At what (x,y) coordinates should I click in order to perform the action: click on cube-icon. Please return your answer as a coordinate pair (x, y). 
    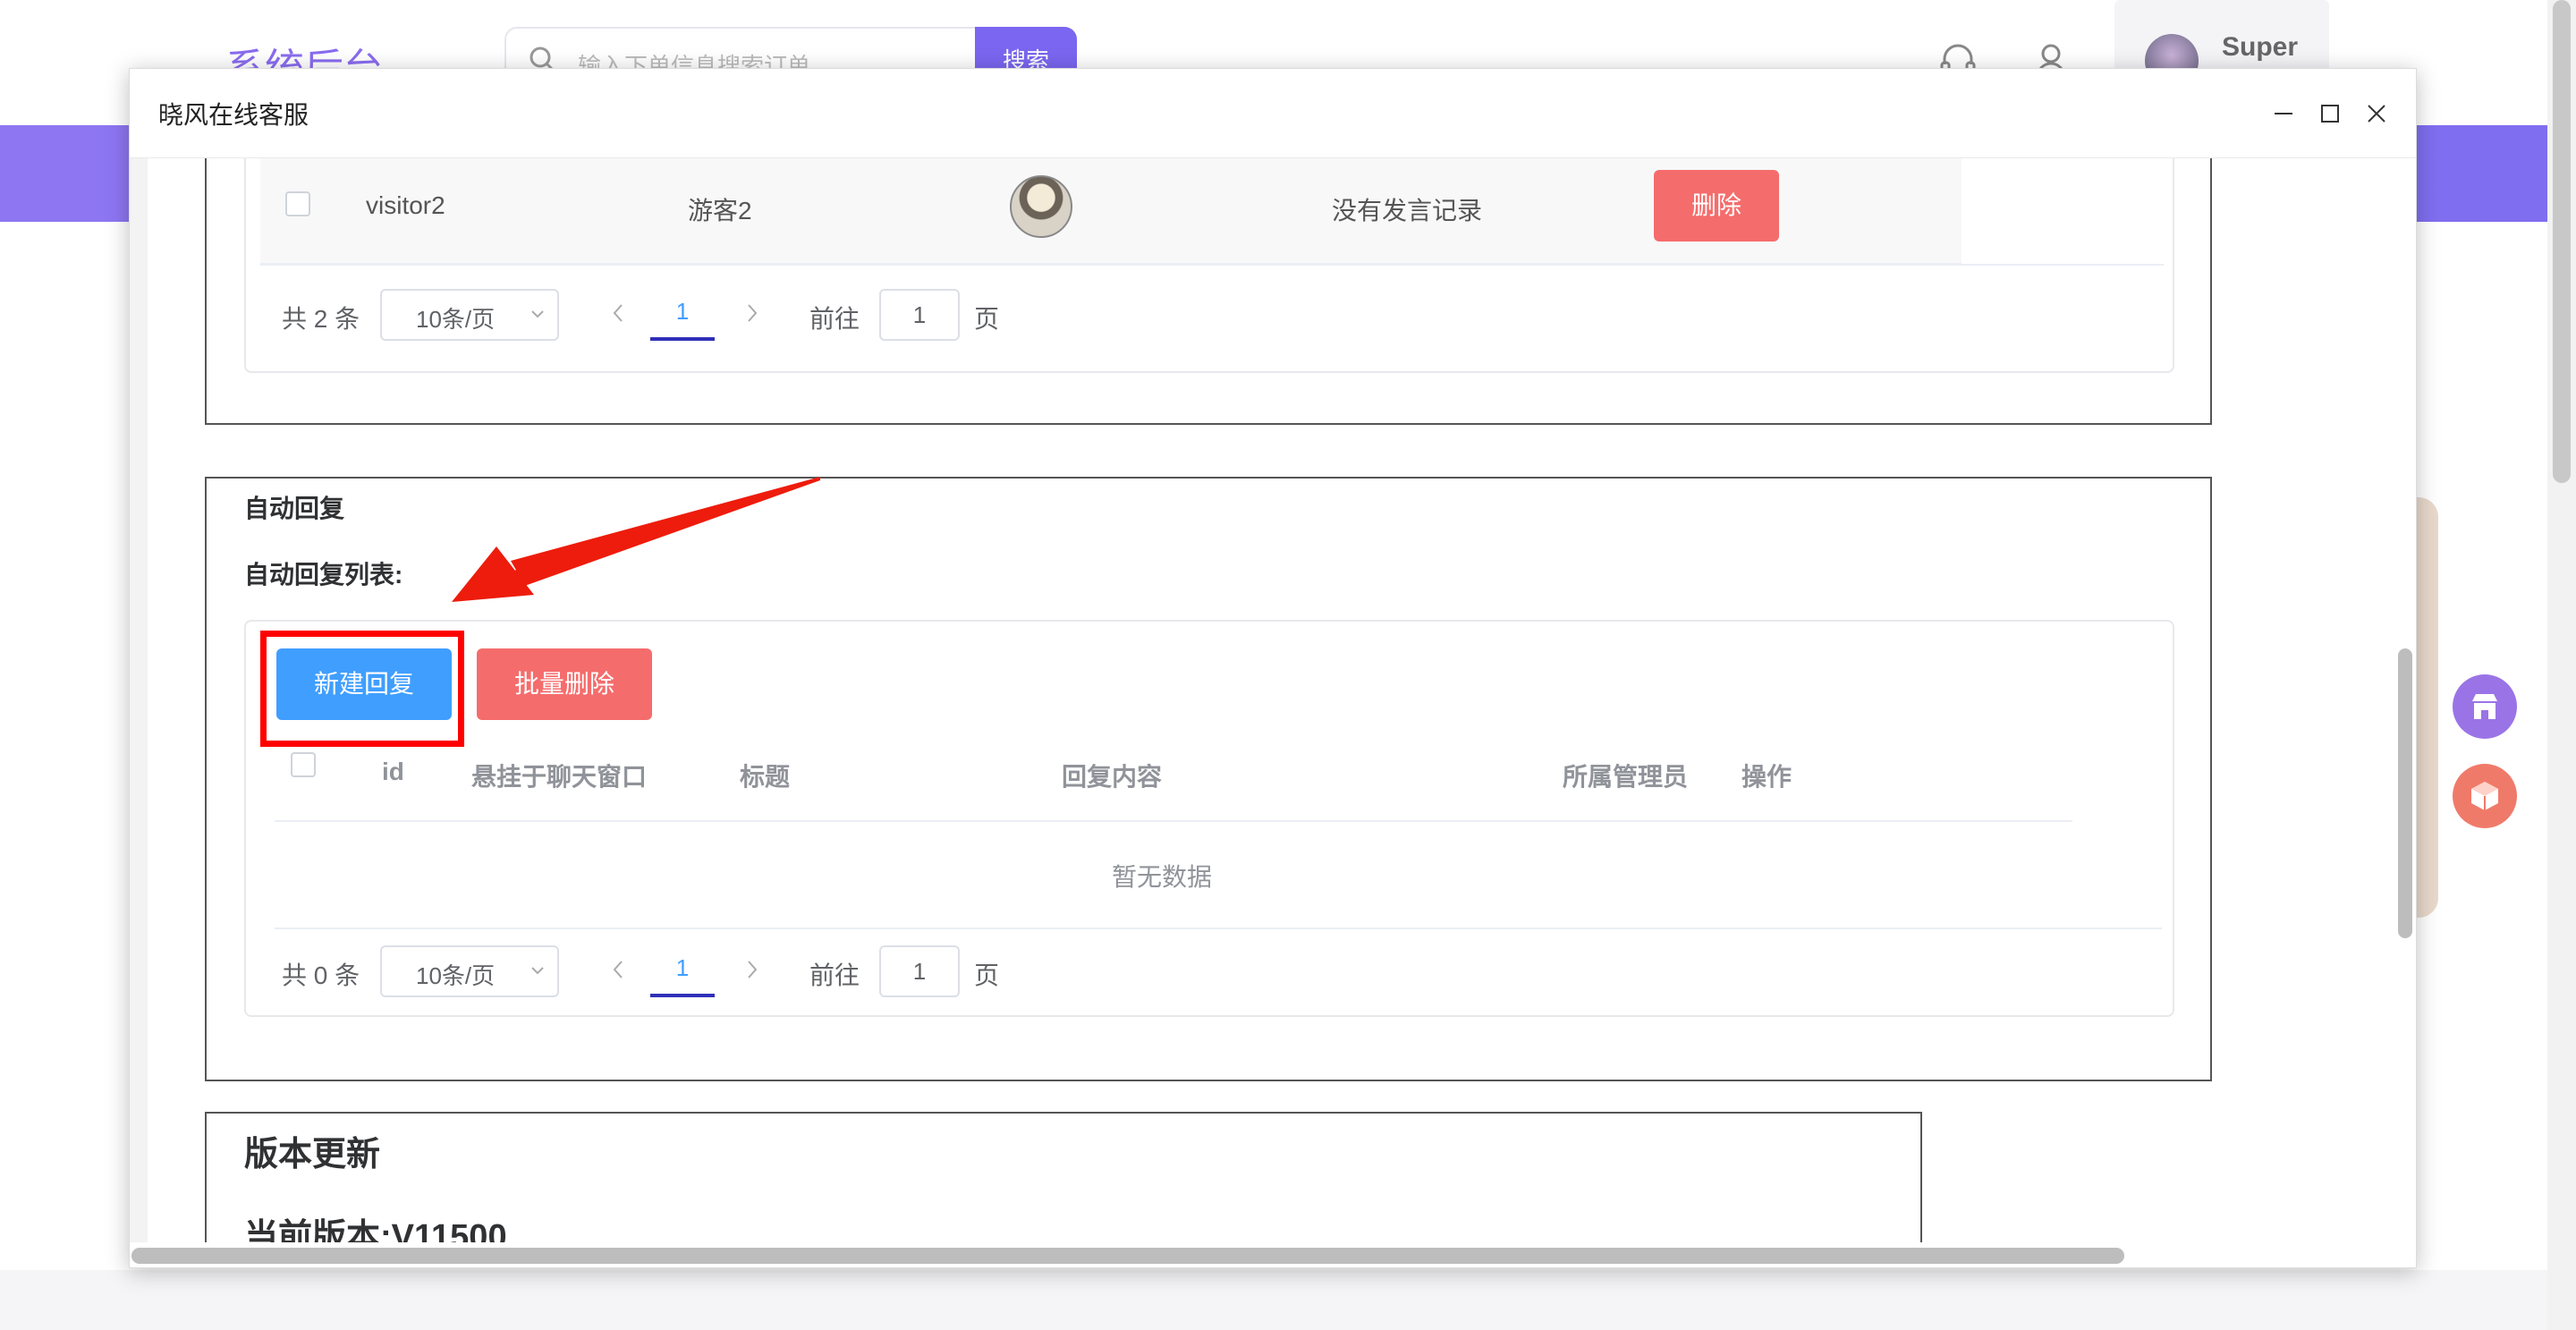
    Looking at the image, I should click on (2484, 796).